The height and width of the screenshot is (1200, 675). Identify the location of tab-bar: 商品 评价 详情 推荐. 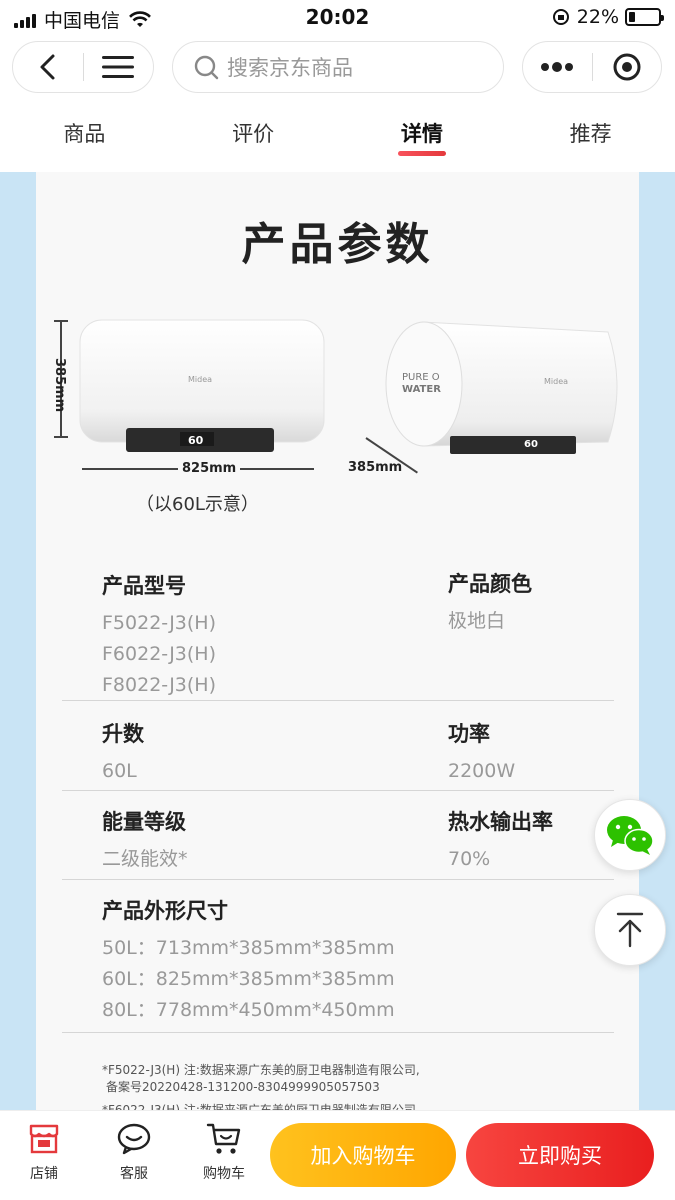
(337, 135).